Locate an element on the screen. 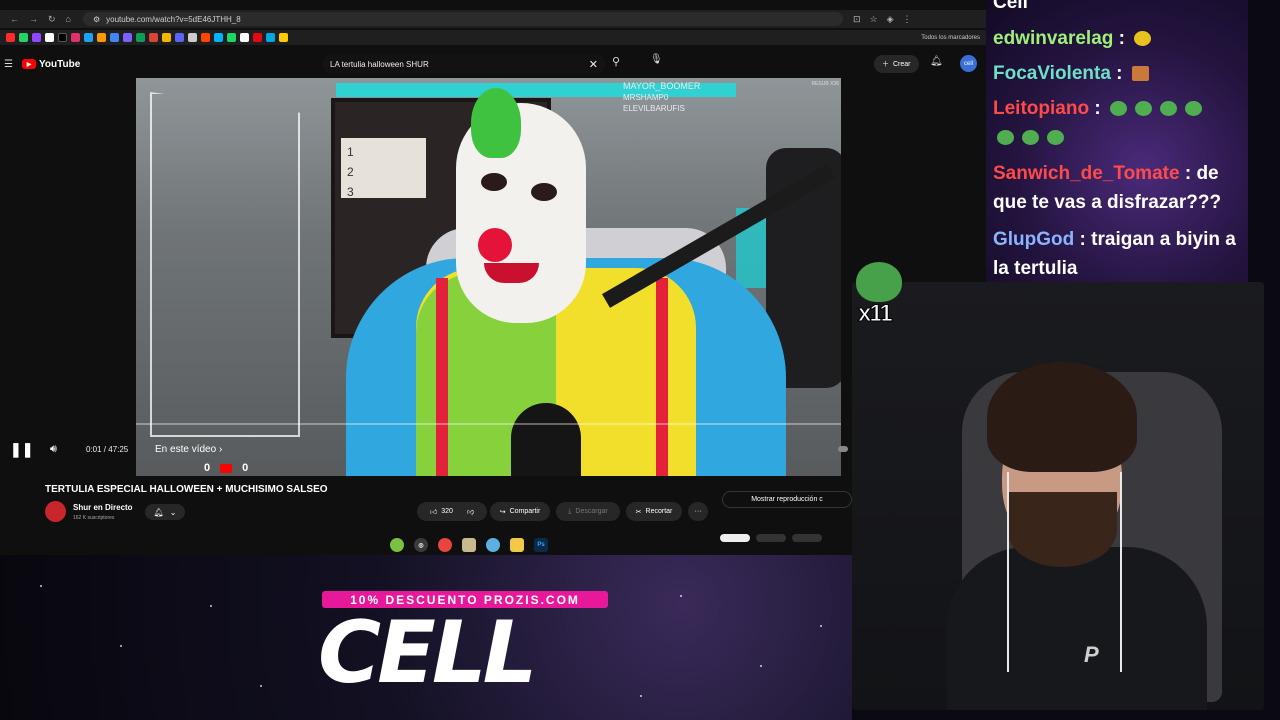  chrome-icon is located at coordinates (445, 545).